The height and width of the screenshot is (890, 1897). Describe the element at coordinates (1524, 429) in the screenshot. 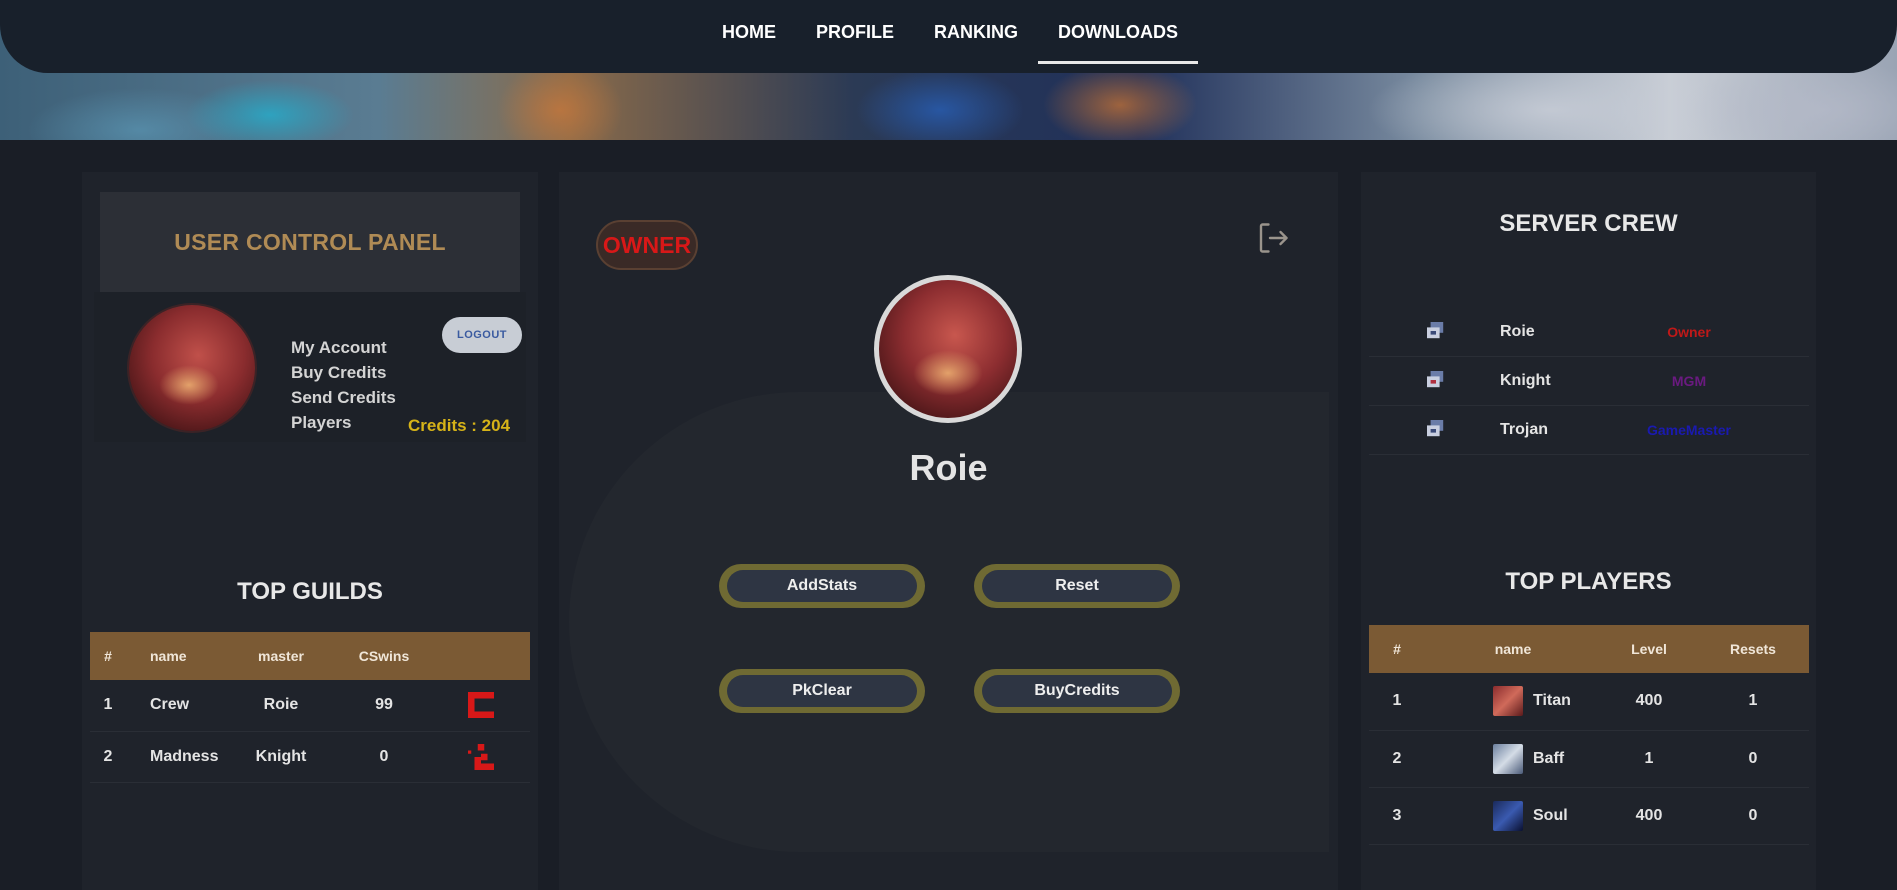

I see `crew-name: Trojan` at that location.